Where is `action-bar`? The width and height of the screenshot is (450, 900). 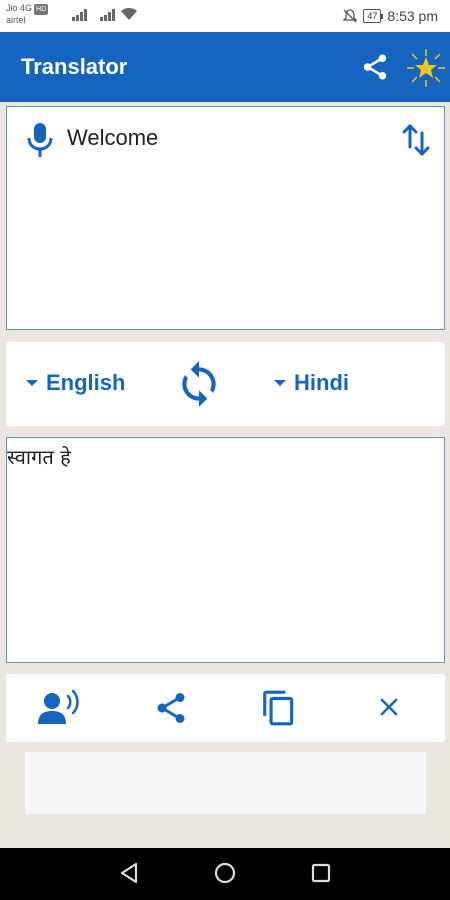 action-bar is located at coordinates (225, 708).